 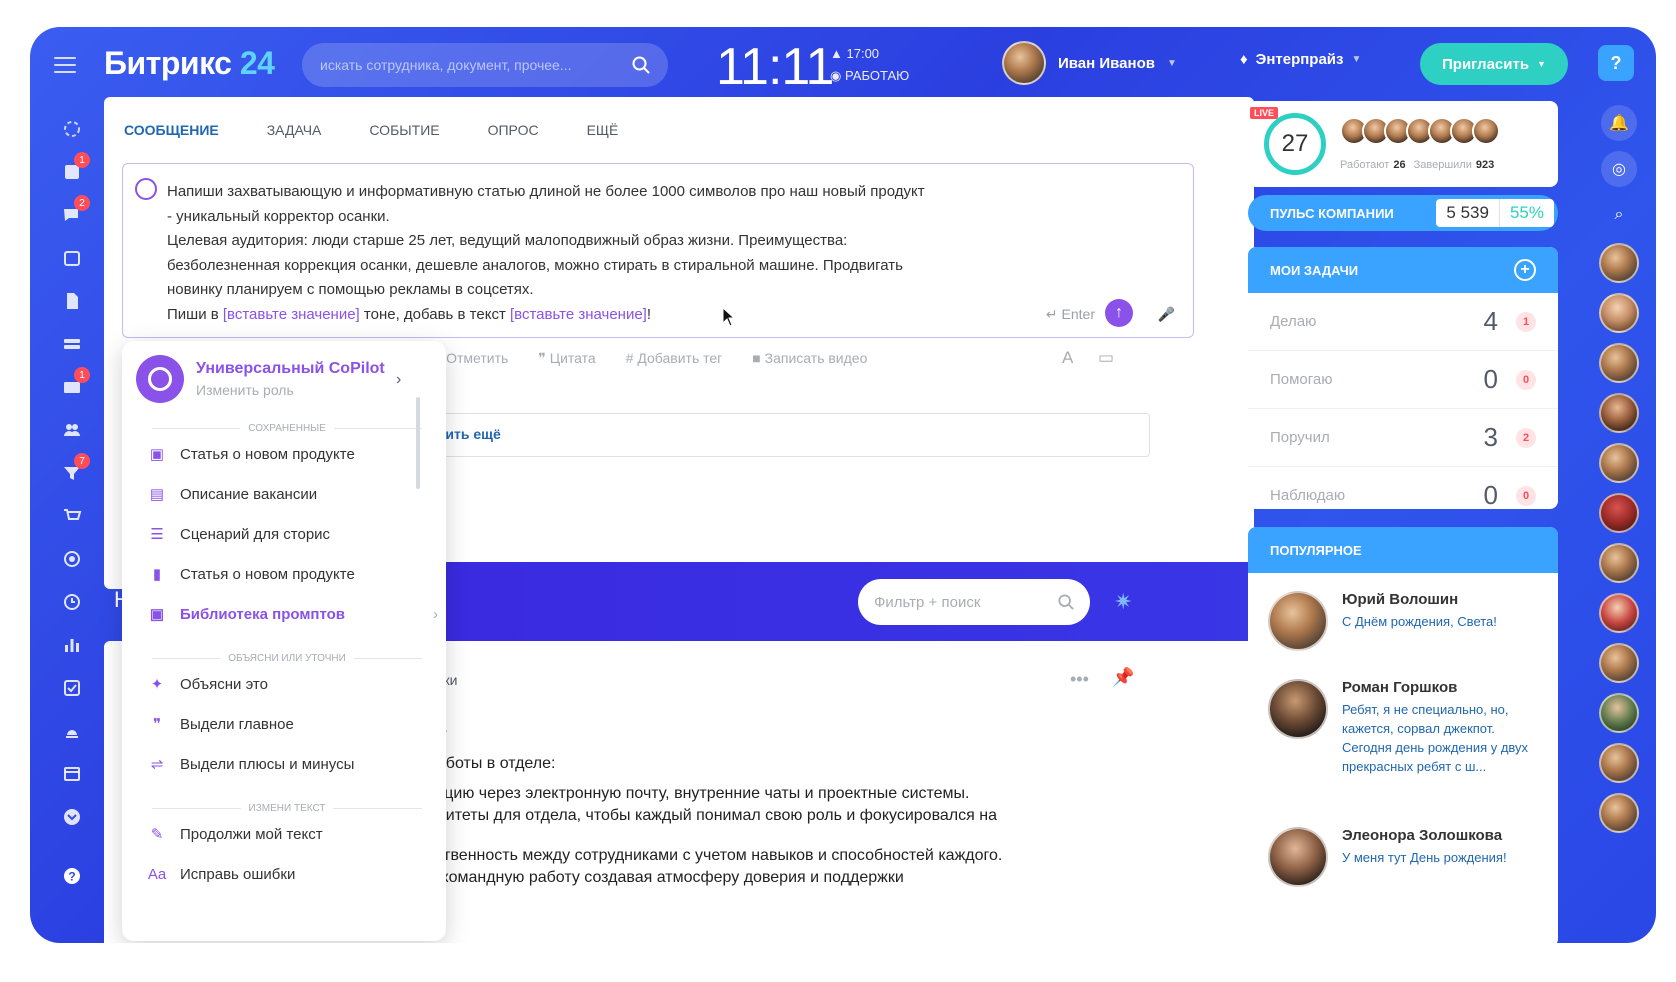 I want to click on document-icon, so click(x=72, y=300).